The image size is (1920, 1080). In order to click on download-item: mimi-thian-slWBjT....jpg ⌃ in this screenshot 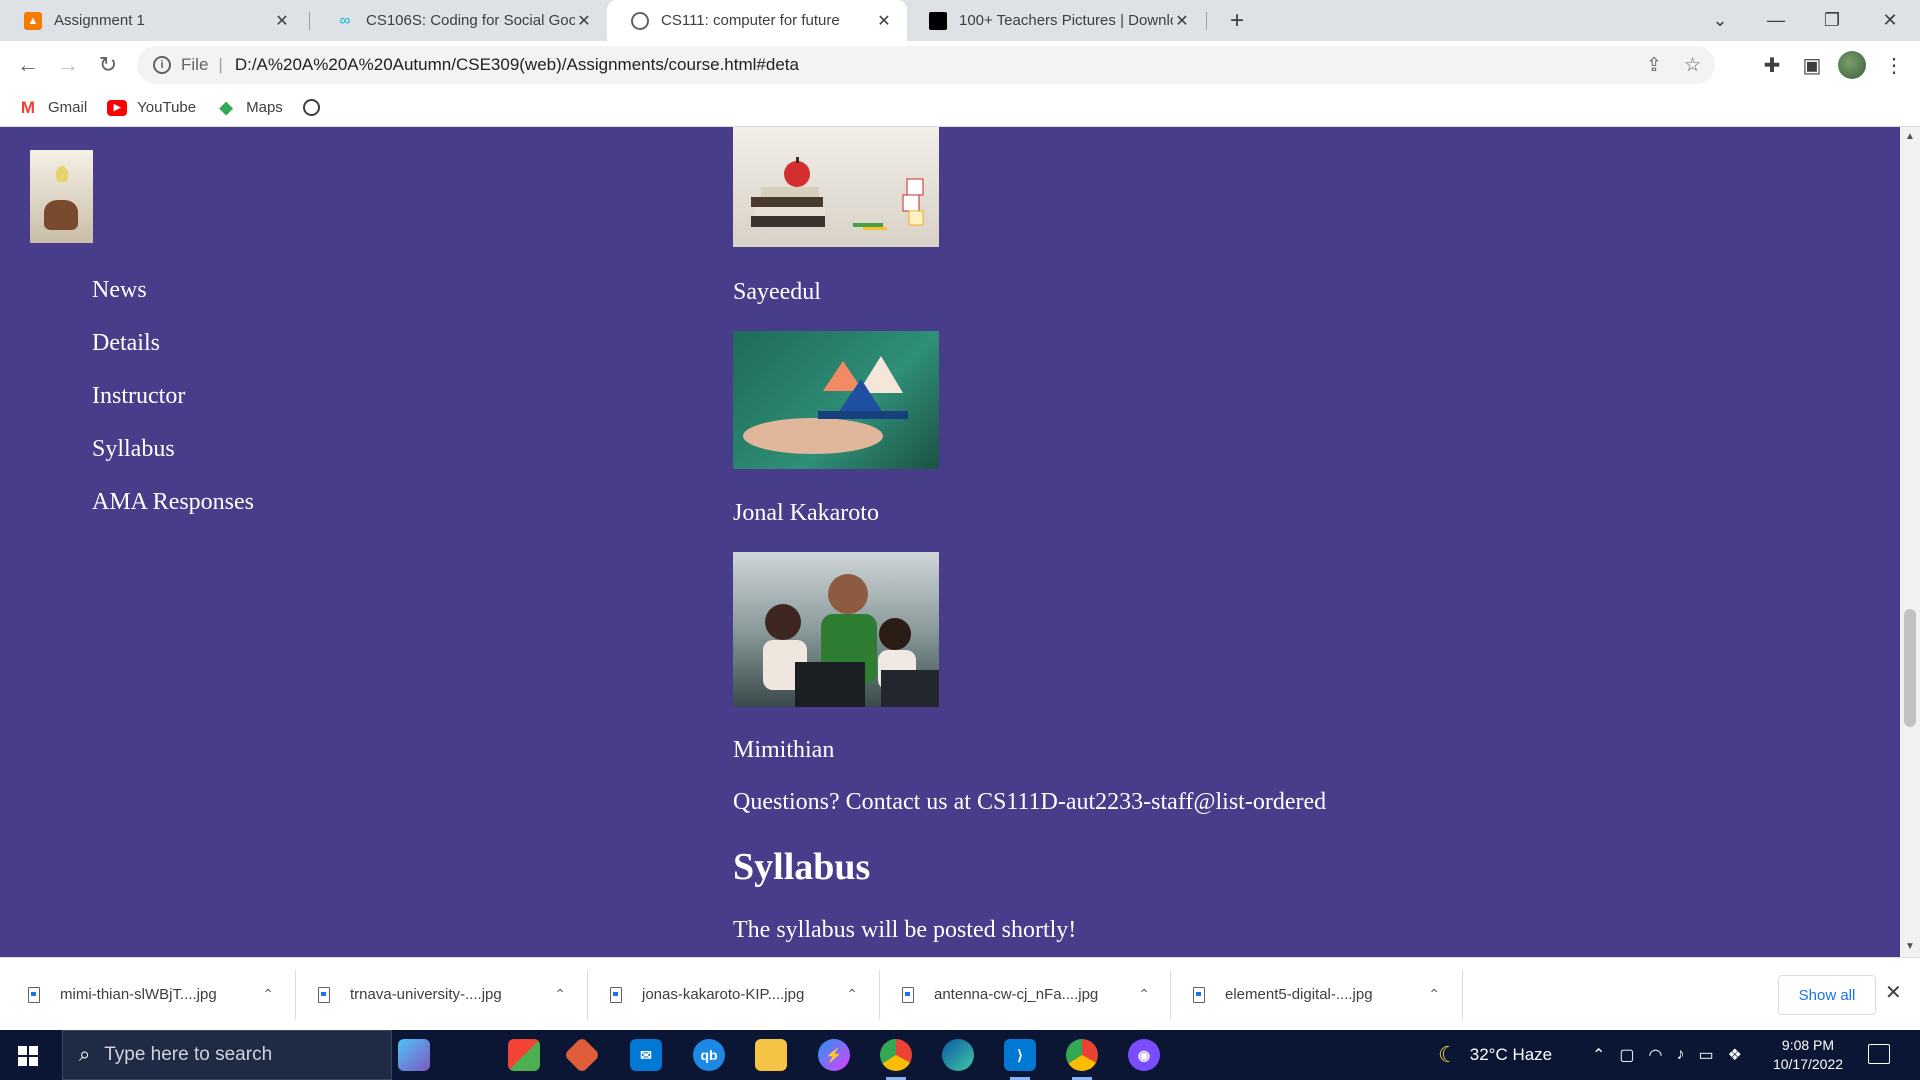, I will do `click(151, 994)`.